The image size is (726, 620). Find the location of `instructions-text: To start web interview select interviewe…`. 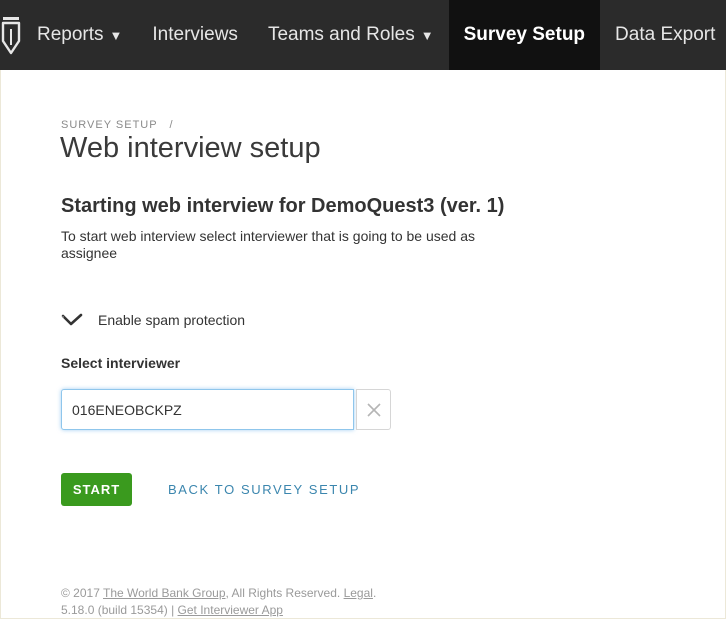

instructions-text: To start web interview select interviewe… is located at coordinates (268, 244).